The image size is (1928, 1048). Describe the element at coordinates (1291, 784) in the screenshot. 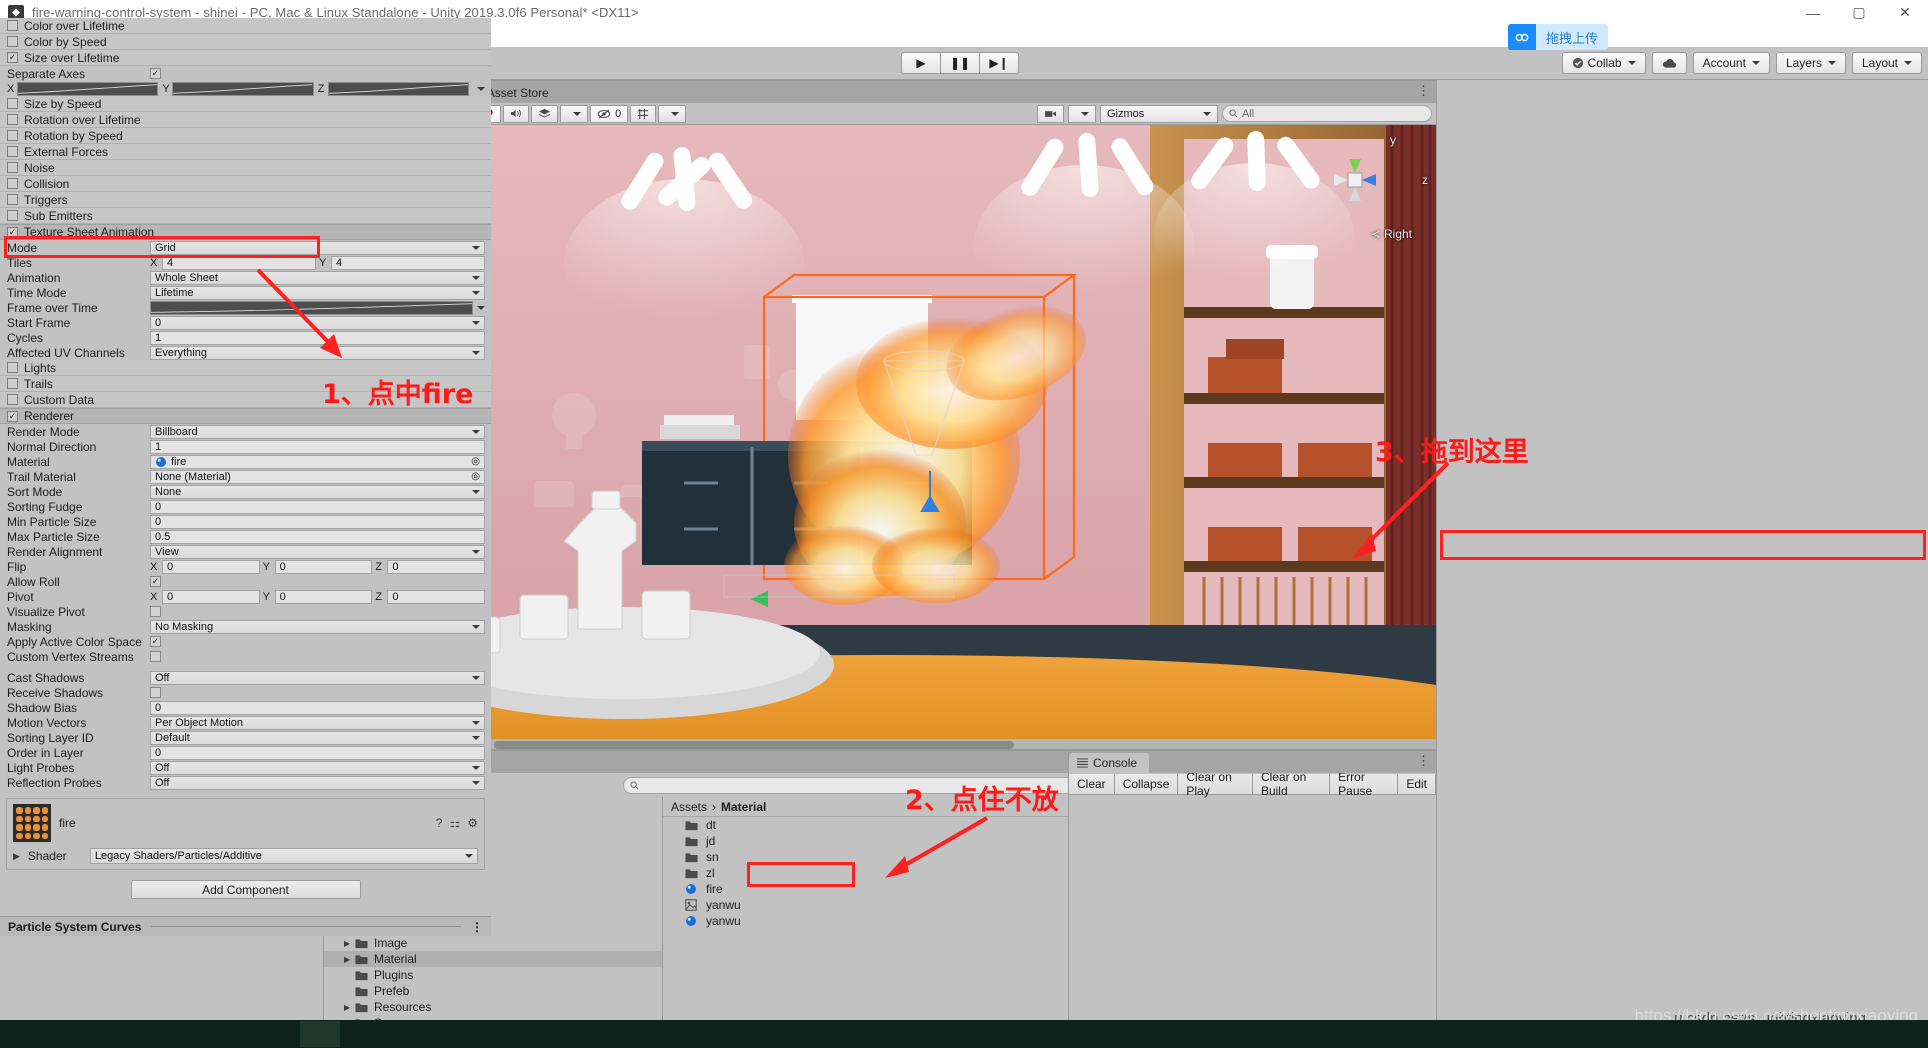

I see `console-clear-on-build-button: Clear on Build` at that location.